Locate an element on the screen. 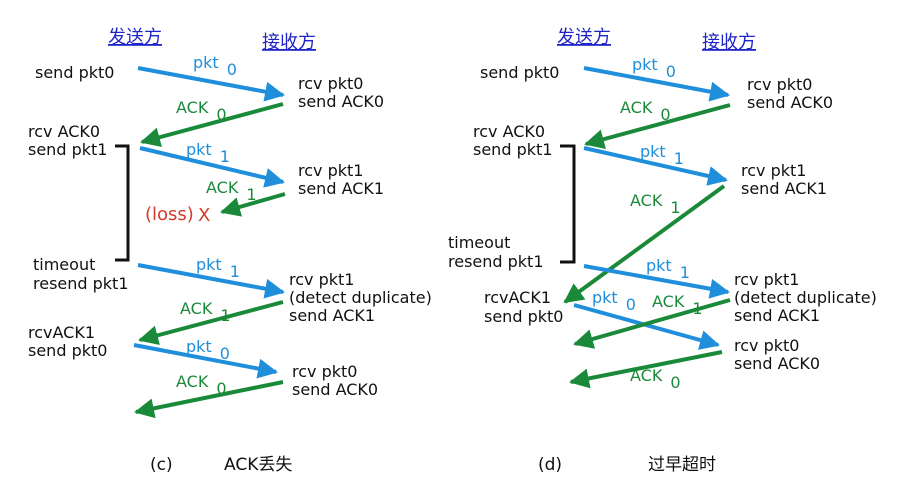 The width and height of the screenshot is (908, 503). rcv-pkt1-dup-label-d: rcv pkt1 is located at coordinates (766, 279).